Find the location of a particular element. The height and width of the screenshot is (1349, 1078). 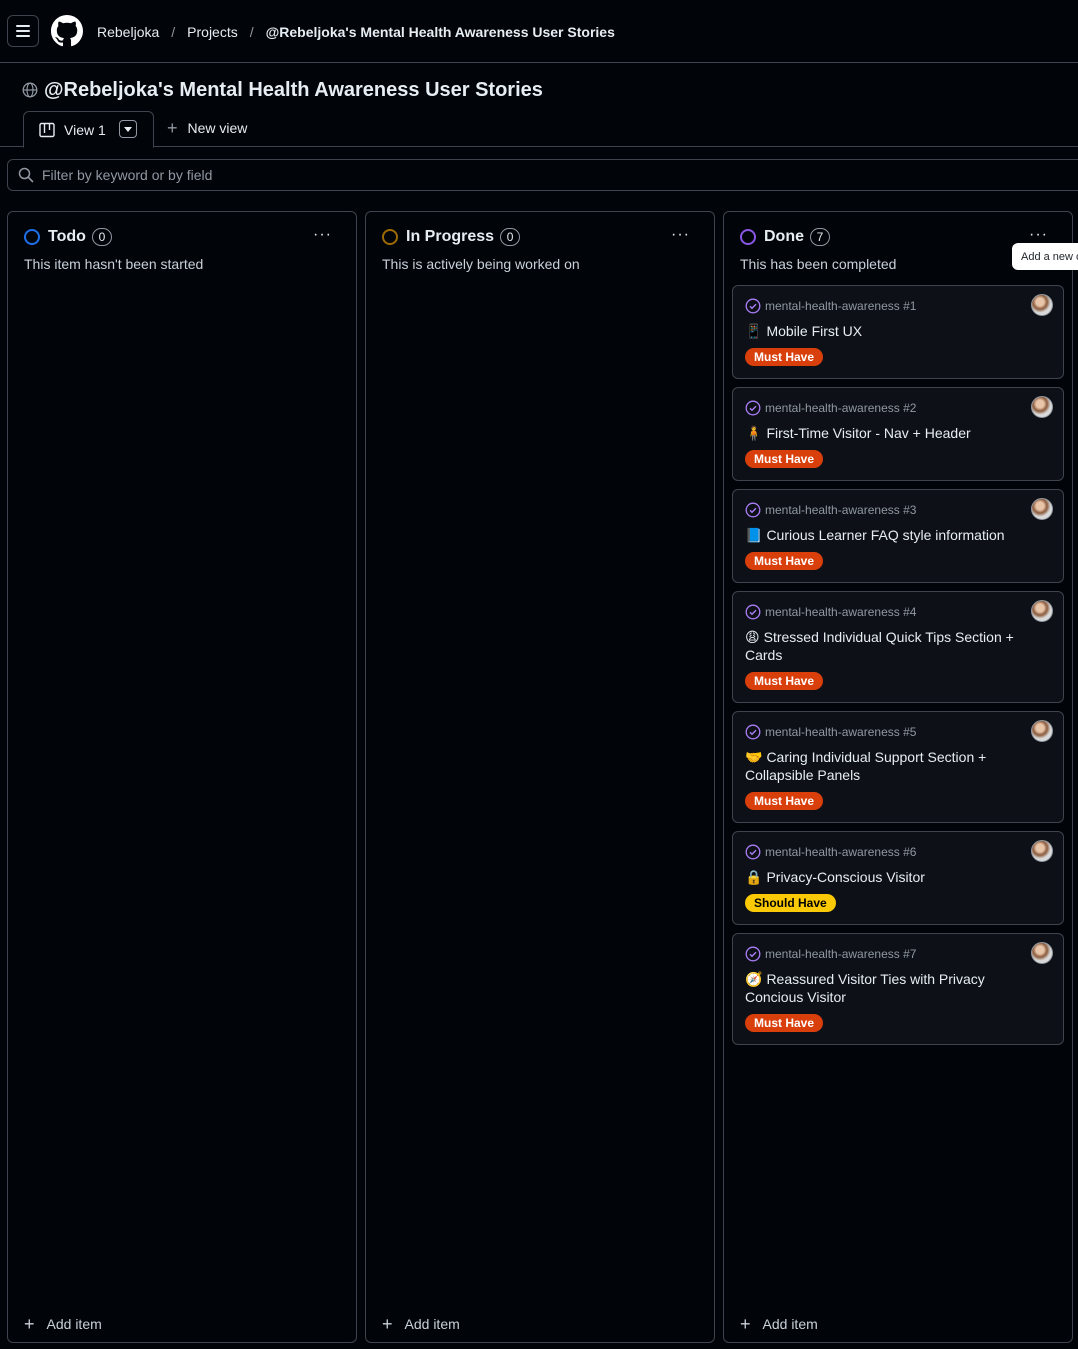

tab-view-1: View 1 is located at coordinates (88, 129).